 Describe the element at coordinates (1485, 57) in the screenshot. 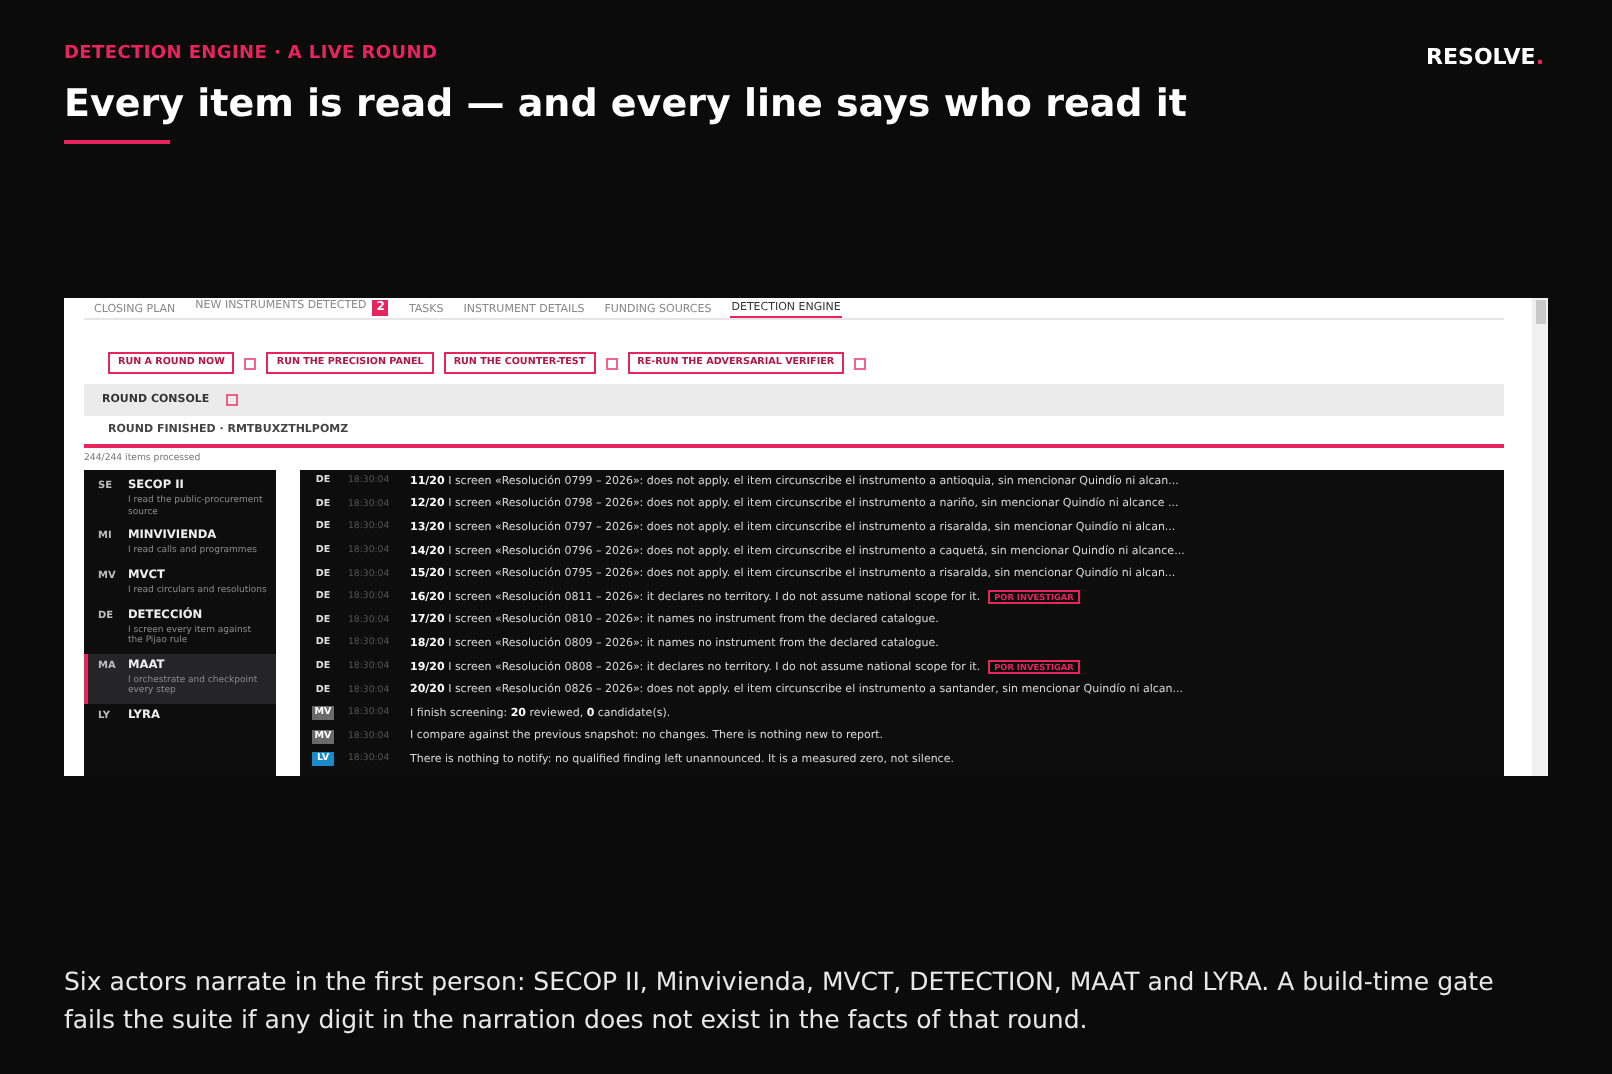

I see `brand-logo: RESOLVE.` at that location.